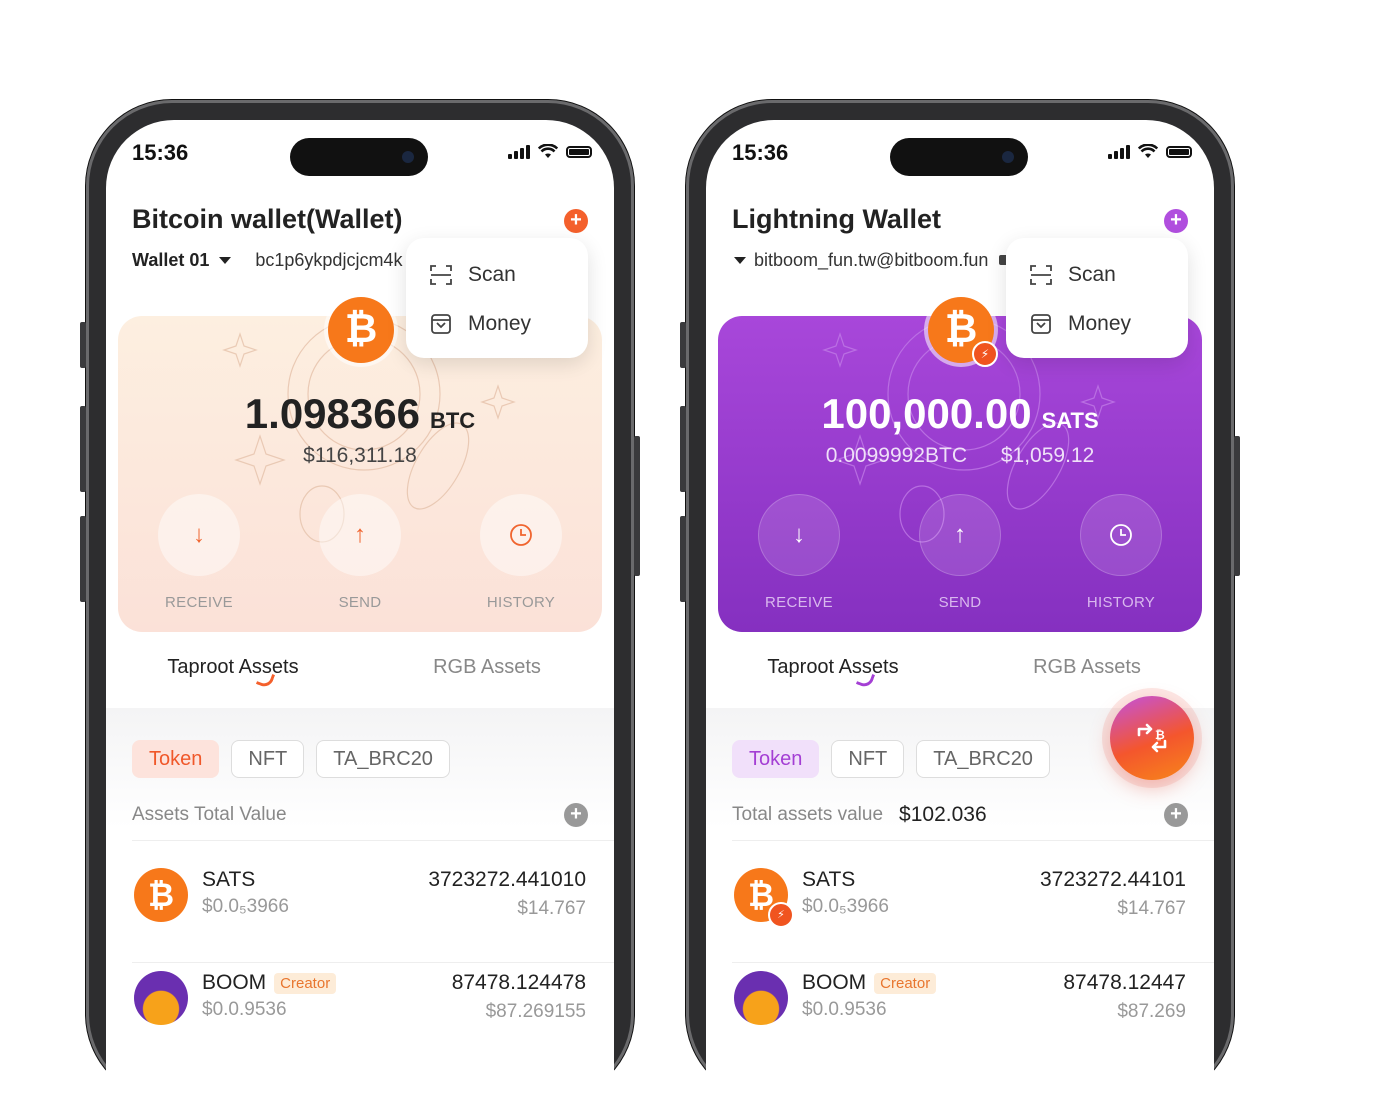 This screenshot has width=1380, height=1100. What do you see at coordinates (1070, 420) in the screenshot?
I see `balance-unit: SATS` at bounding box center [1070, 420].